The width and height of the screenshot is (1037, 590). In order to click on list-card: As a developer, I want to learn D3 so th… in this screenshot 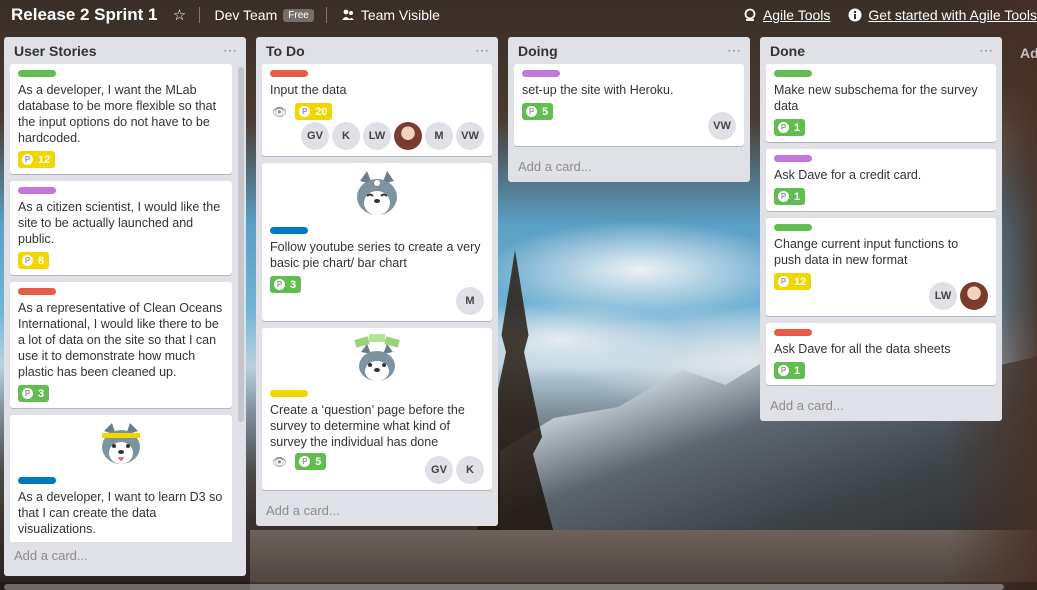, I will do `click(121, 478)`.